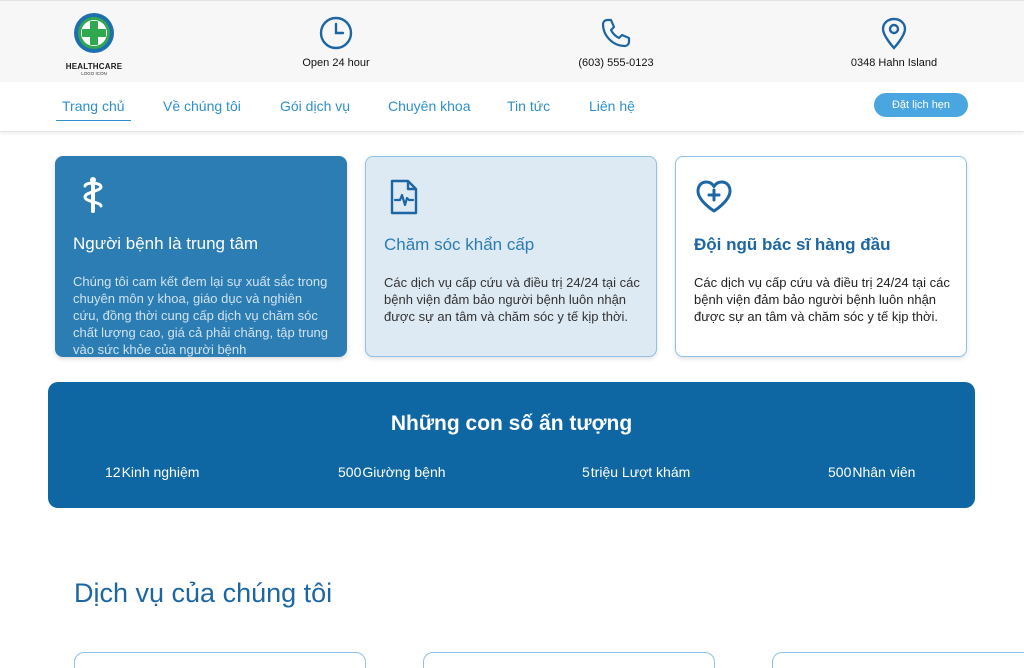  What do you see at coordinates (714, 196) in the screenshot?
I see `heart-plus-icon` at bounding box center [714, 196].